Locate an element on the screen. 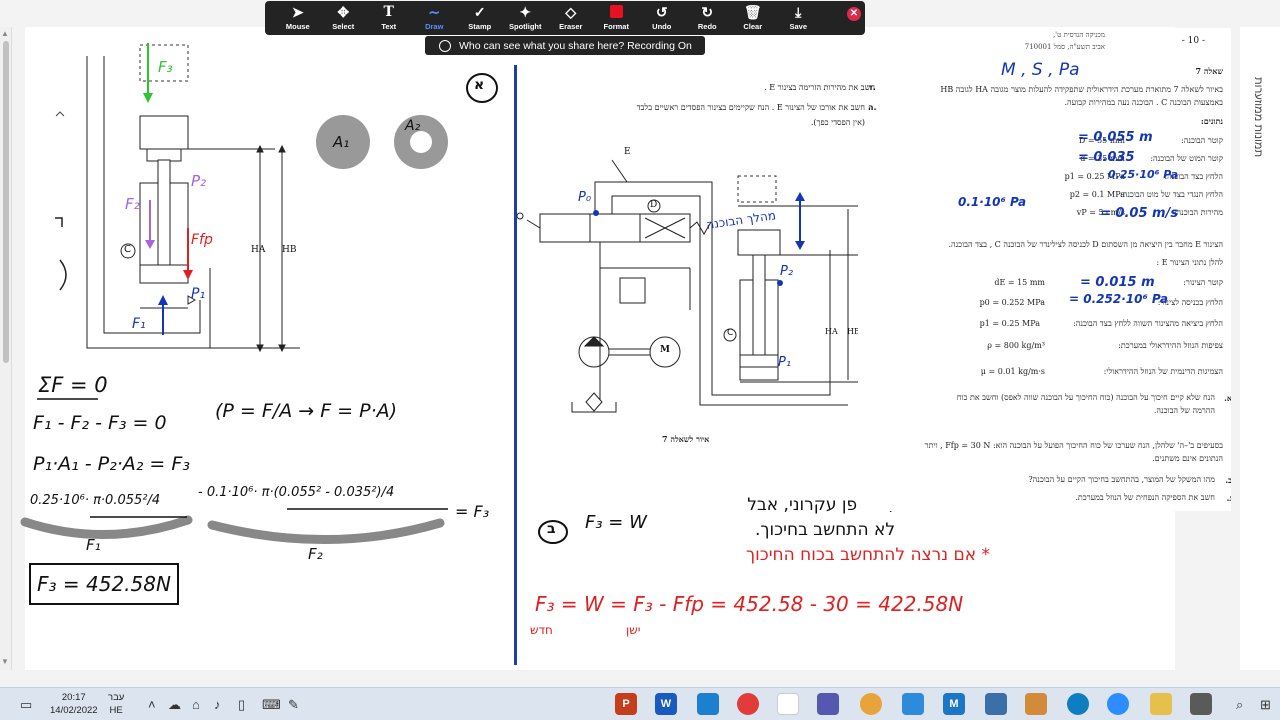 The image size is (1280, 720). spotlight-icon: ✦ is located at coordinates (525, 12).